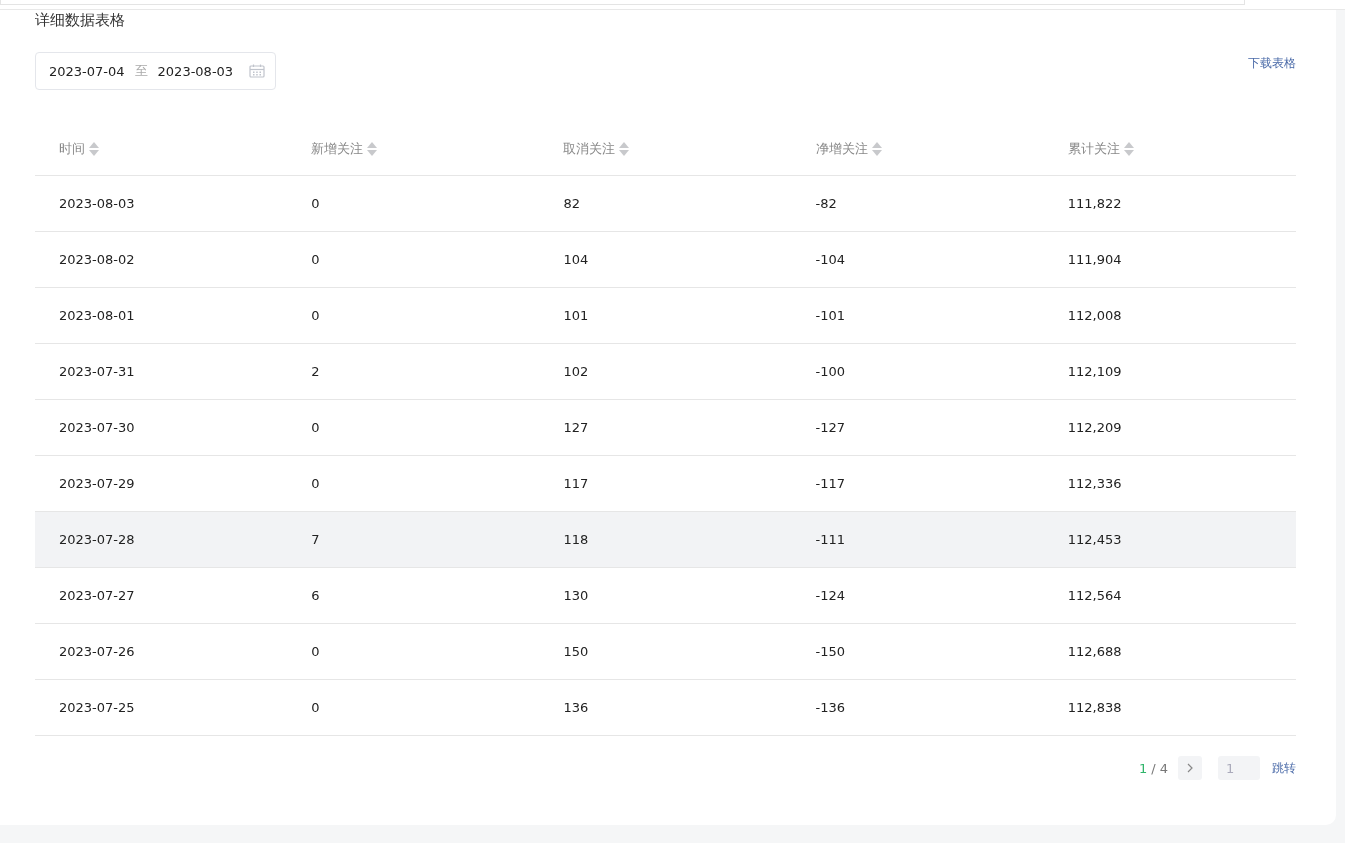 The height and width of the screenshot is (843, 1345). I want to click on table-row: 2023-07-28 7 118 -111 112,453, so click(665, 540).